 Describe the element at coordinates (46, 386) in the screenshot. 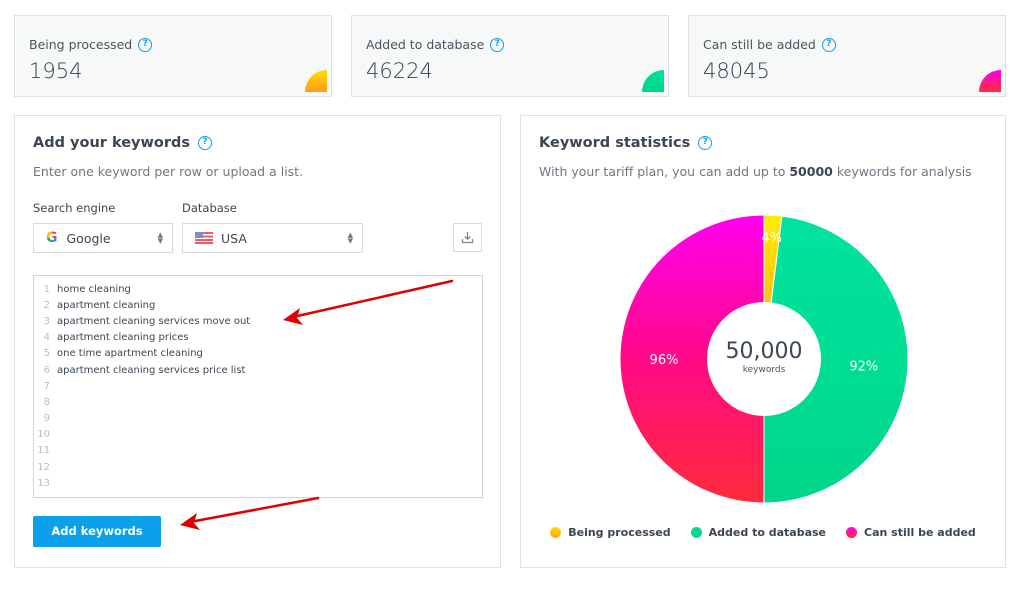

I see `line-number: 7` at that location.